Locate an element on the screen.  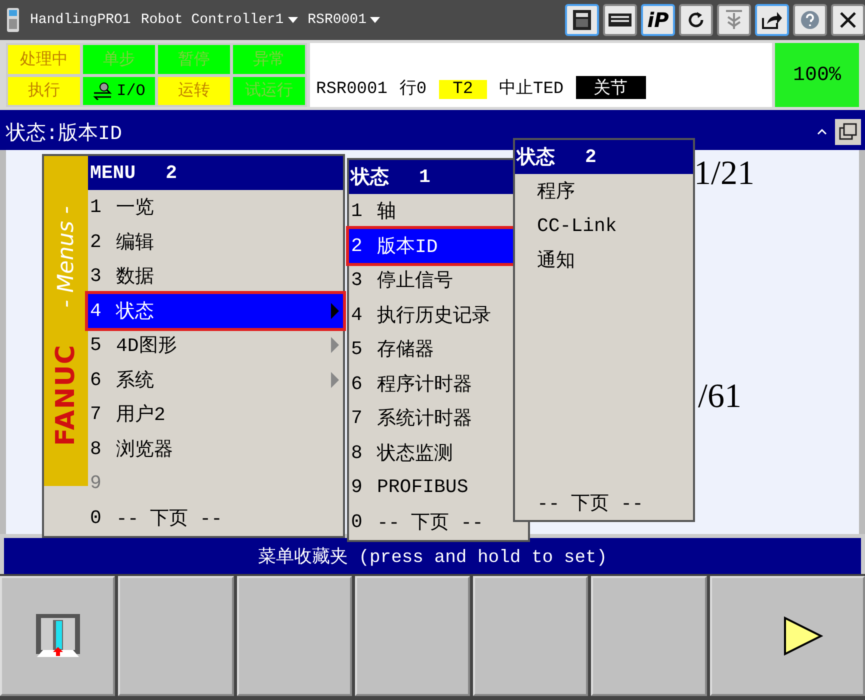
menu-header: MENU 2 is located at coordinates (215, 173).